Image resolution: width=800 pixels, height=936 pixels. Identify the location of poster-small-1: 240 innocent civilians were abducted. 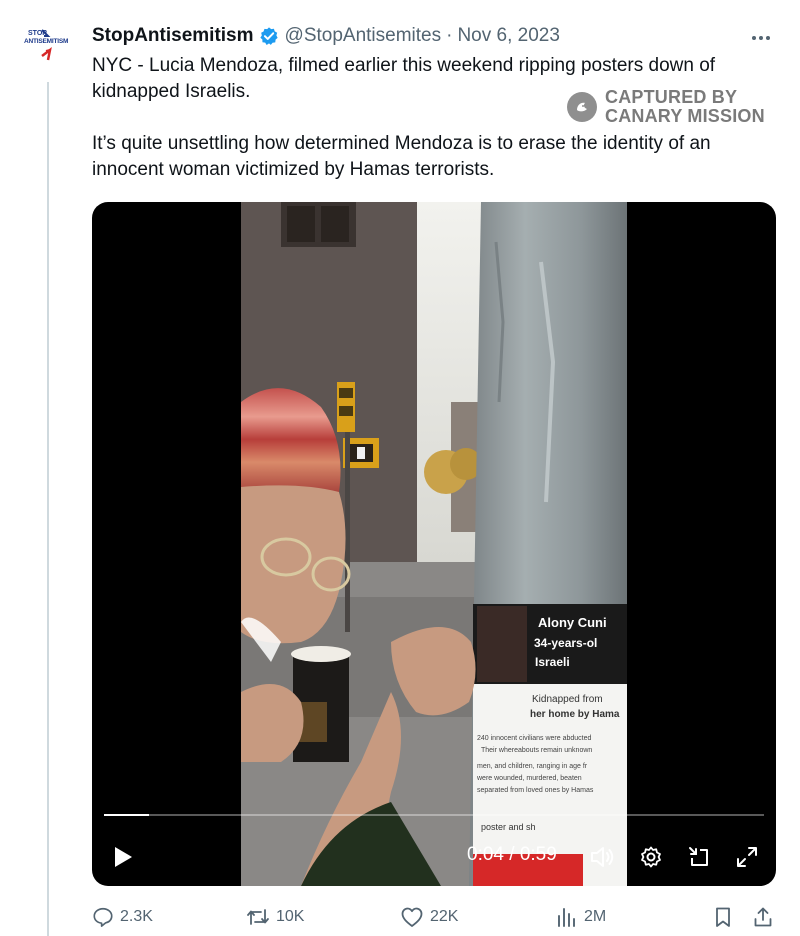
(534, 738).